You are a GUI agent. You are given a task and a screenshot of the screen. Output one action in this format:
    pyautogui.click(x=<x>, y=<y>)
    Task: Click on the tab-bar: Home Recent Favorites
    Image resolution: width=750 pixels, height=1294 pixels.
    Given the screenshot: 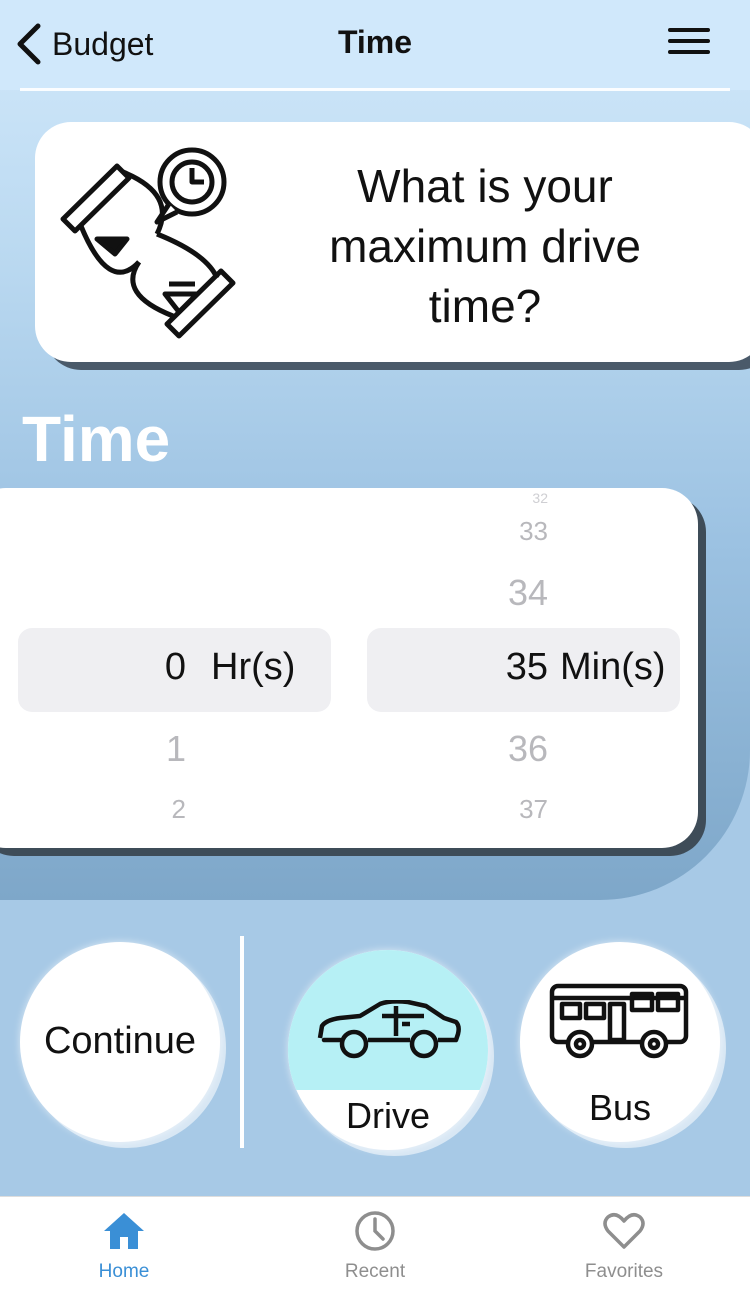 What is the action you would take?
    pyautogui.click(x=375, y=1245)
    